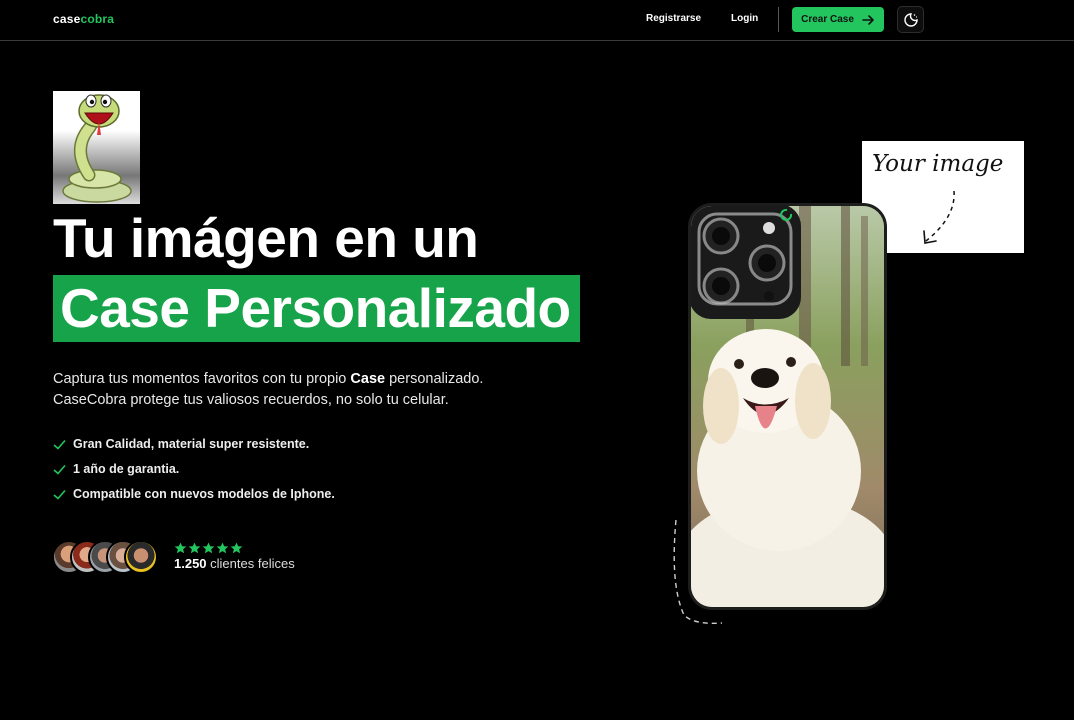  I want to click on phone-case-preview, so click(787, 406).